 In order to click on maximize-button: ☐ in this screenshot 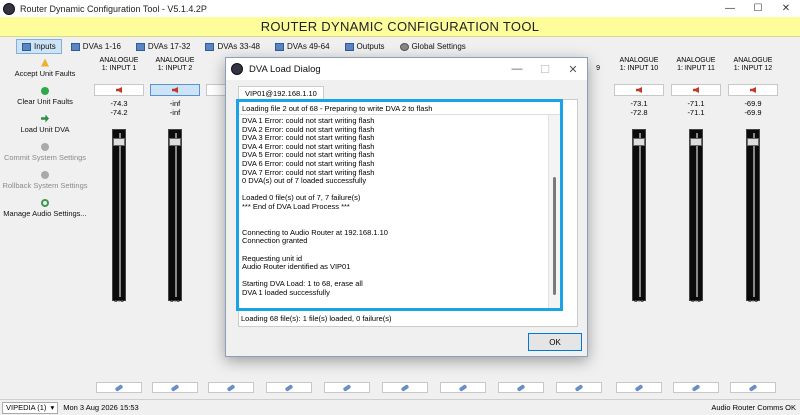, I will do `click(758, 8)`.